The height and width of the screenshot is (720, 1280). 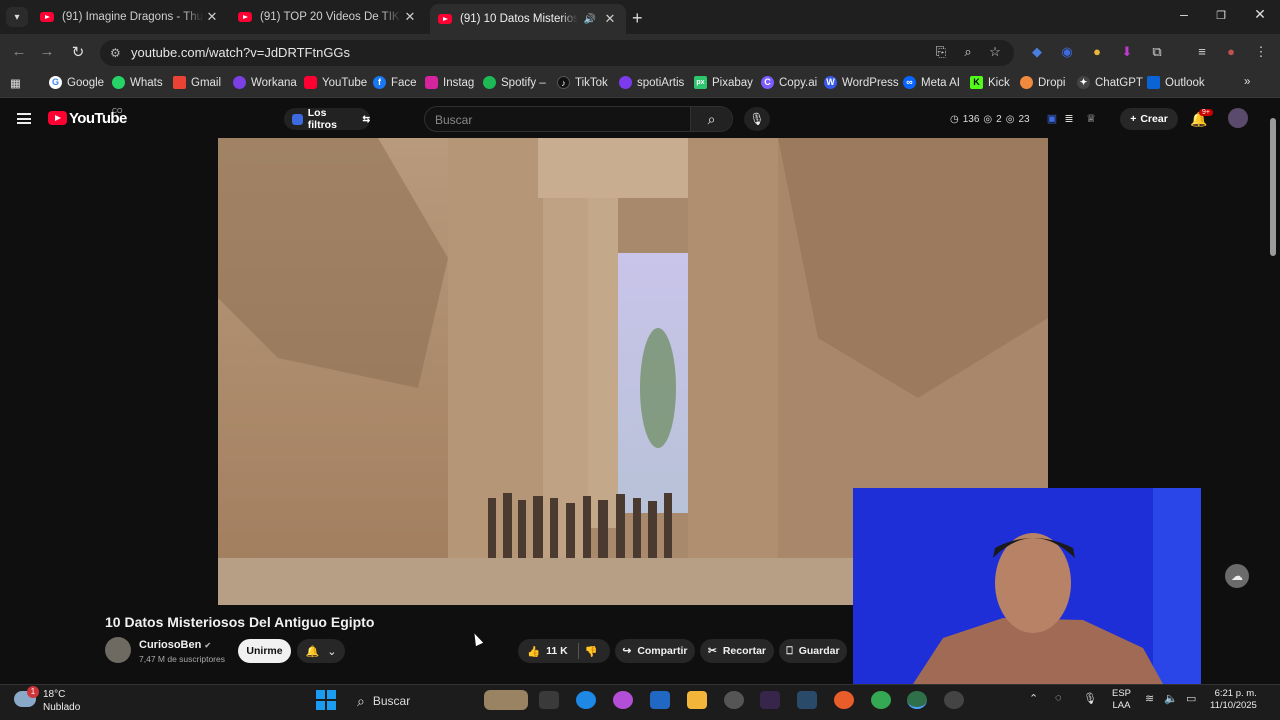 What do you see at coordinates (660, 700) in the screenshot?
I see `store-icon` at bounding box center [660, 700].